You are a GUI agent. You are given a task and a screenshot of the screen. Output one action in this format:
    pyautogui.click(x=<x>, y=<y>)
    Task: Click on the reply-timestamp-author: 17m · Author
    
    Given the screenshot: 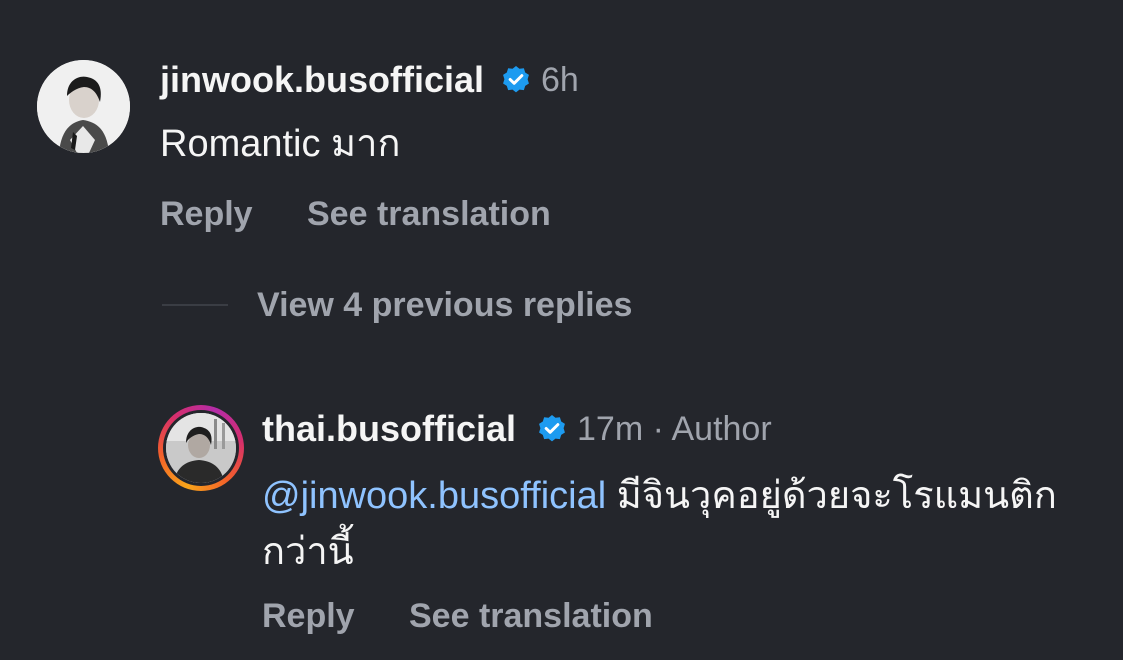 What is the action you would take?
    pyautogui.click(x=674, y=429)
    